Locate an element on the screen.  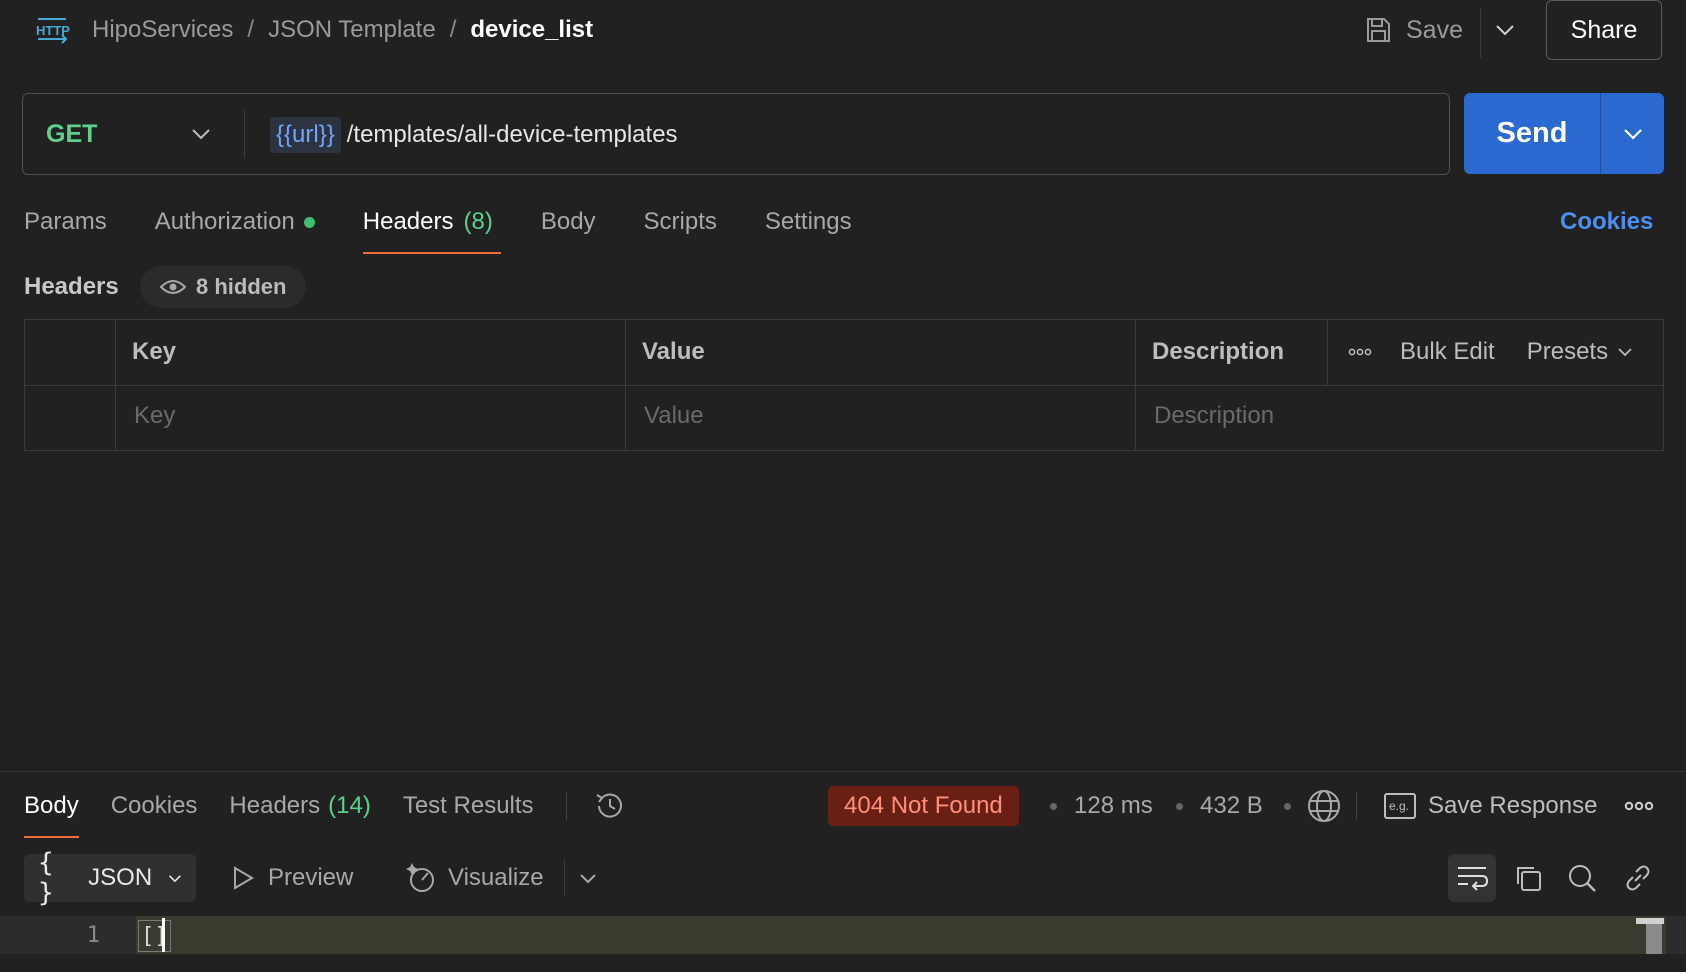
svg-text: HTTP is located at coordinates (53, 30).